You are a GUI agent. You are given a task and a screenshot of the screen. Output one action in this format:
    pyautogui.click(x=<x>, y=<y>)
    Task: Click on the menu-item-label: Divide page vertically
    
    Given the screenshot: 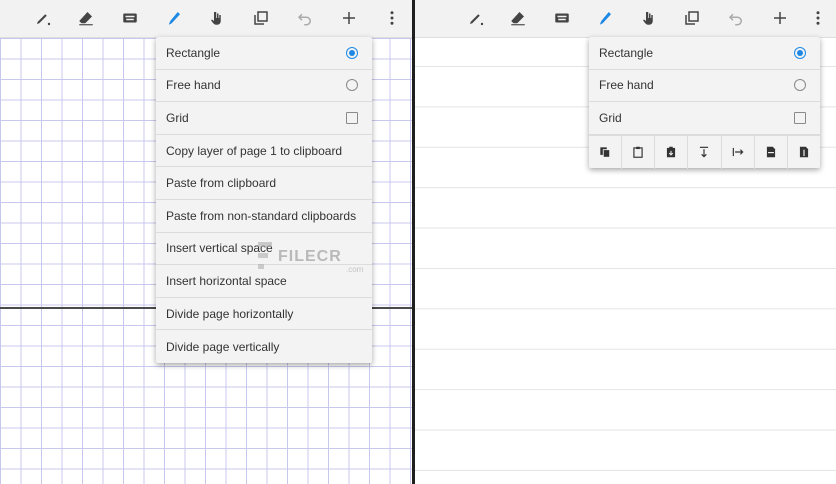 What is the action you would take?
    pyautogui.click(x=223, y=346)
    